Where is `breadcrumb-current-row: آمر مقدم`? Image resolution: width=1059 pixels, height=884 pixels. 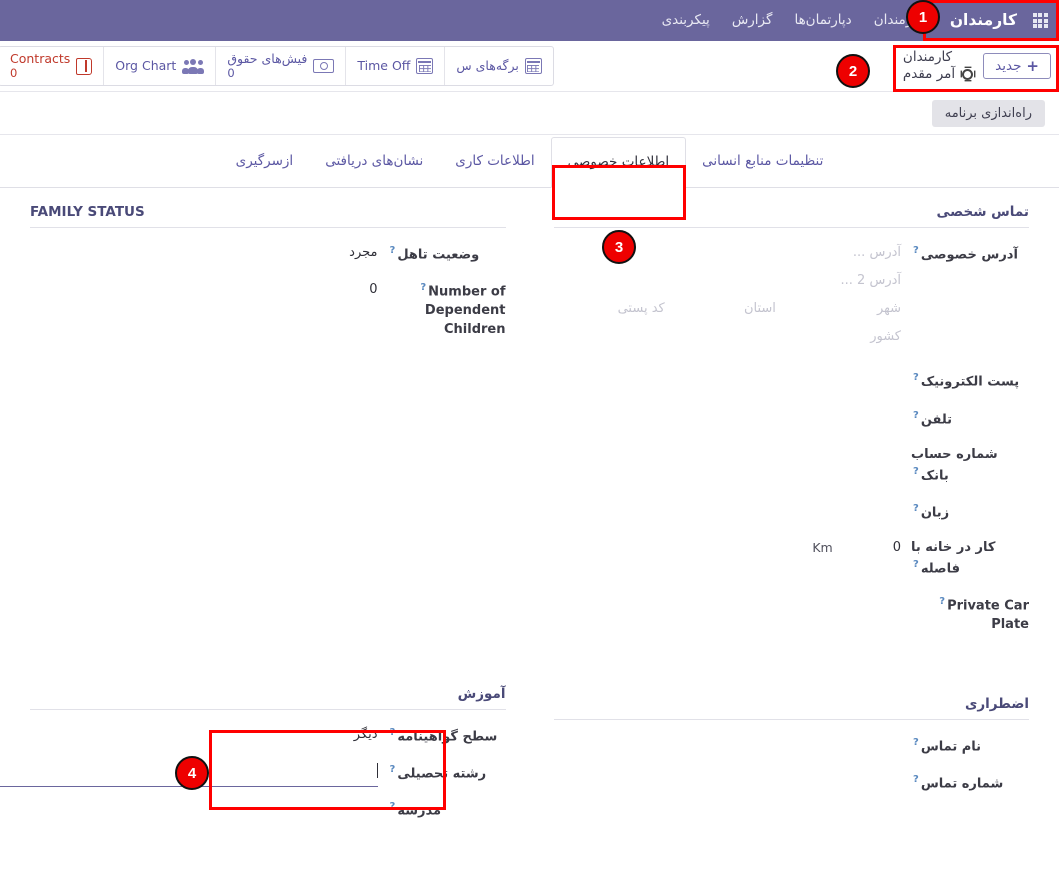 breadcrumb-current-row: آمر مقدم is located at coordinates (938, 74).